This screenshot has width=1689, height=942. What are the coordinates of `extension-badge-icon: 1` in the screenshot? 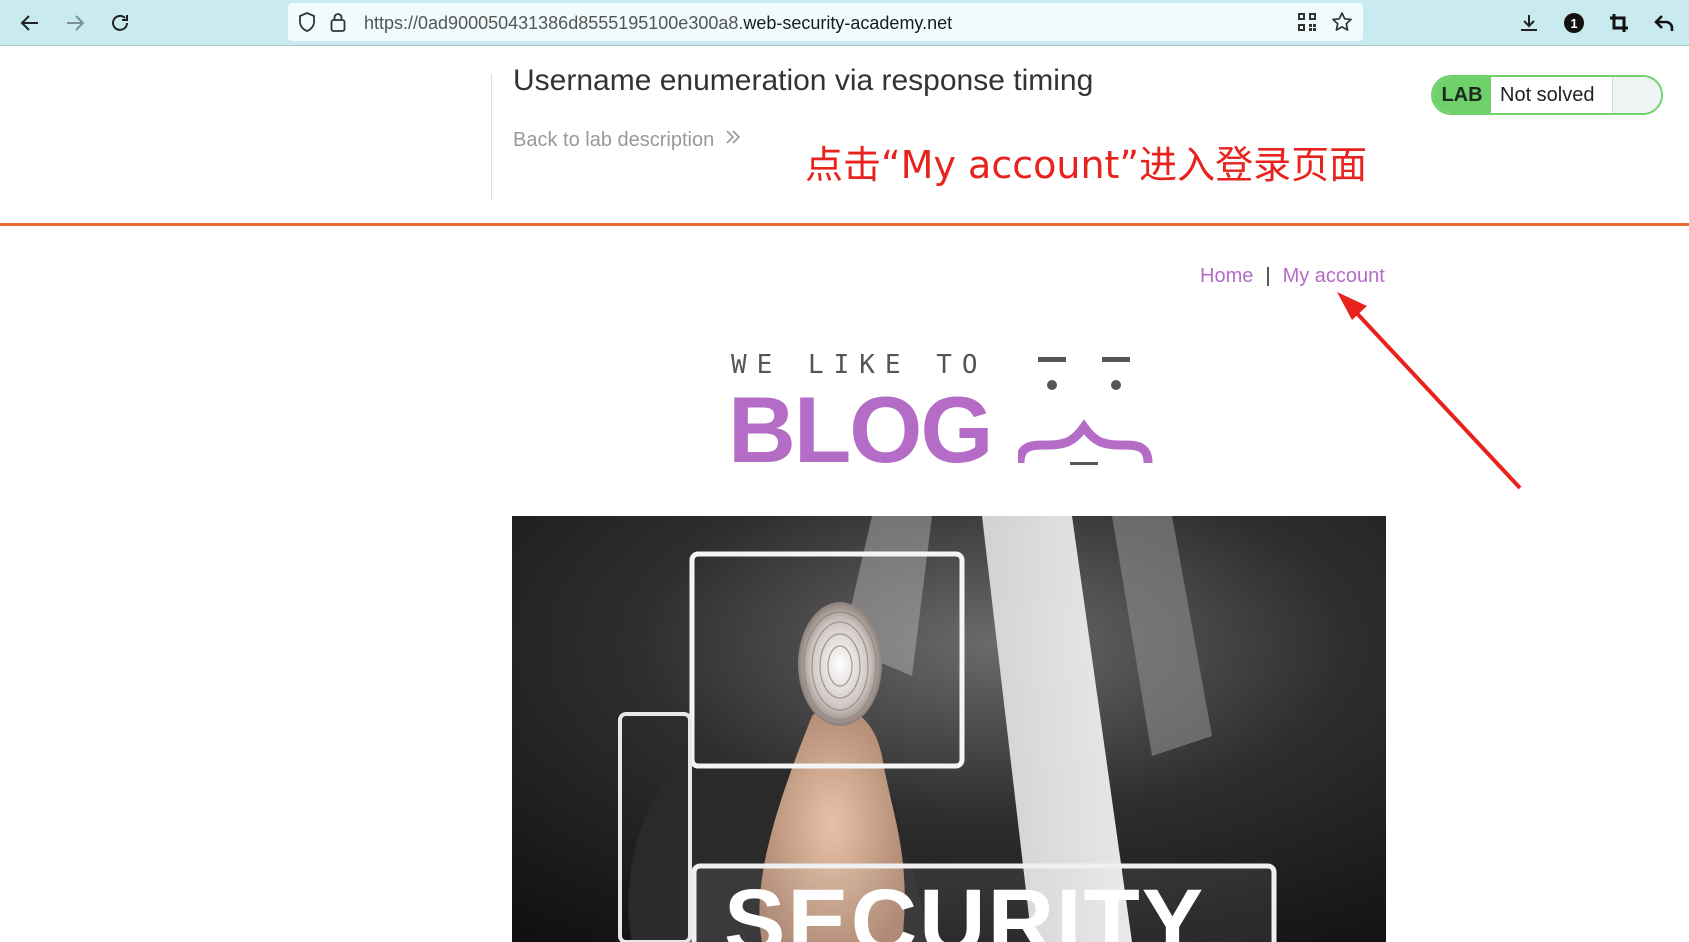 It's located at (1574, 23).